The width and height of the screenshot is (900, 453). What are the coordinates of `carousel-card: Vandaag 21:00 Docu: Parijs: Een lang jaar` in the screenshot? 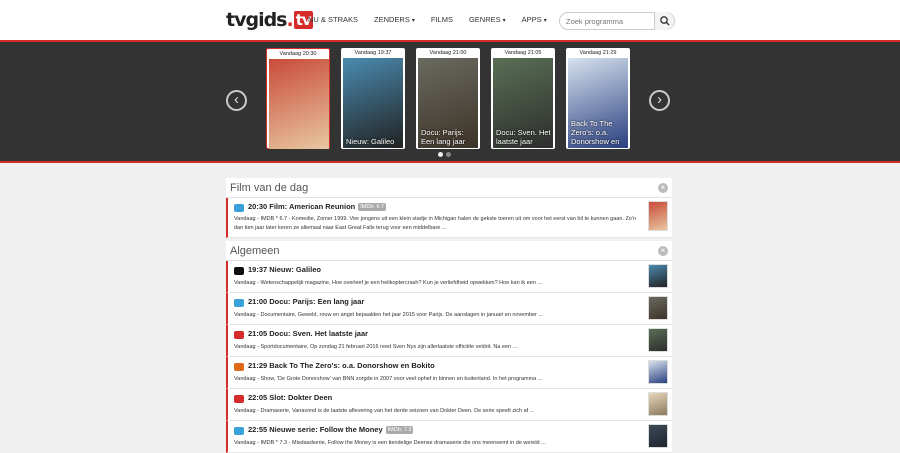 It's located at (448, 98).